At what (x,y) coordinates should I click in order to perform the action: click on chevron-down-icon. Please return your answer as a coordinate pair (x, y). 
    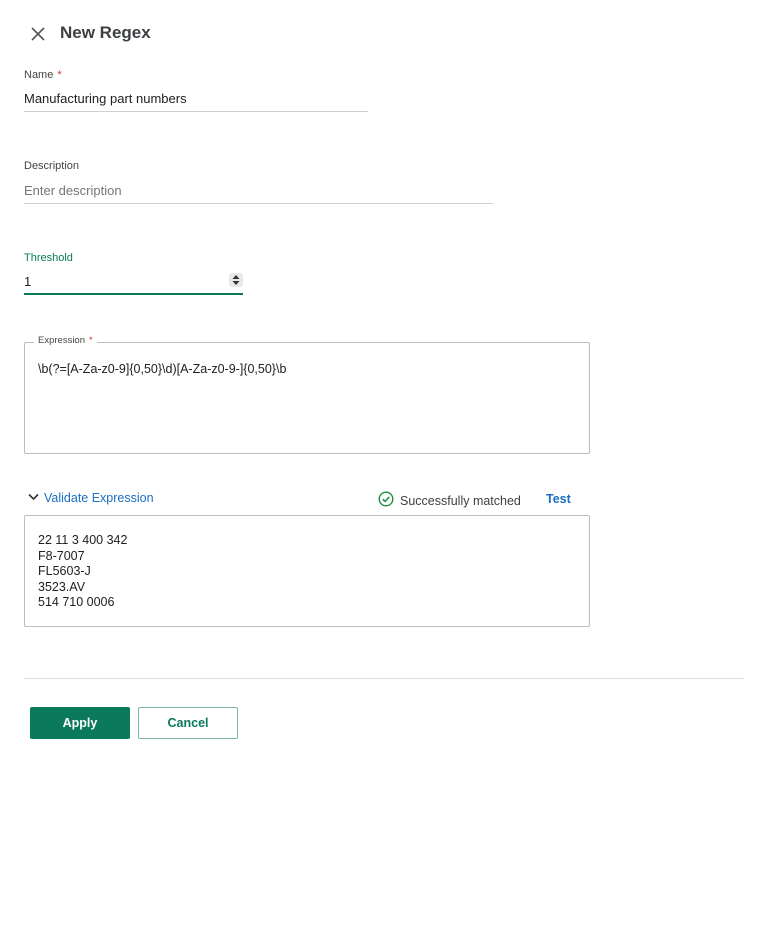
    Looking at the image, I should click on (33, 498).